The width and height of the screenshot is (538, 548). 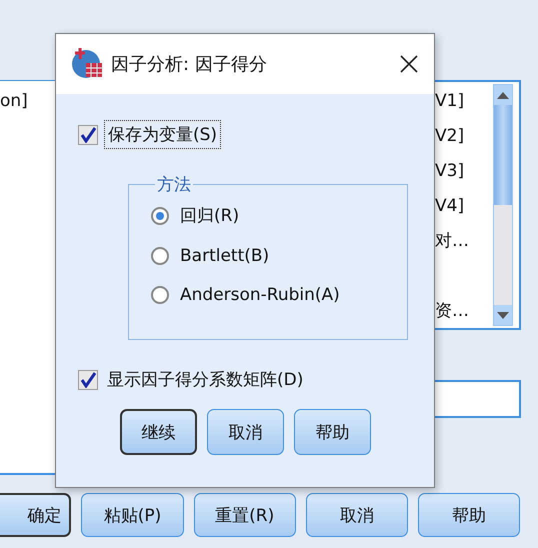 What do you see at coordinates (478, 399) in the screenshot?
I see `input-field` at bounding box center [478, 399].